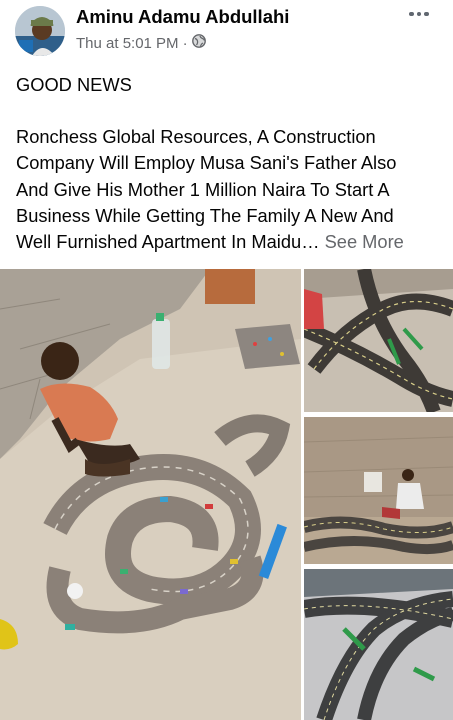 The width and height of the screenshot is (453, 720). What do you see at coordinates (419, 14) in the screenshot?
I see `more-options-icon` at bounding box center [419, 14].